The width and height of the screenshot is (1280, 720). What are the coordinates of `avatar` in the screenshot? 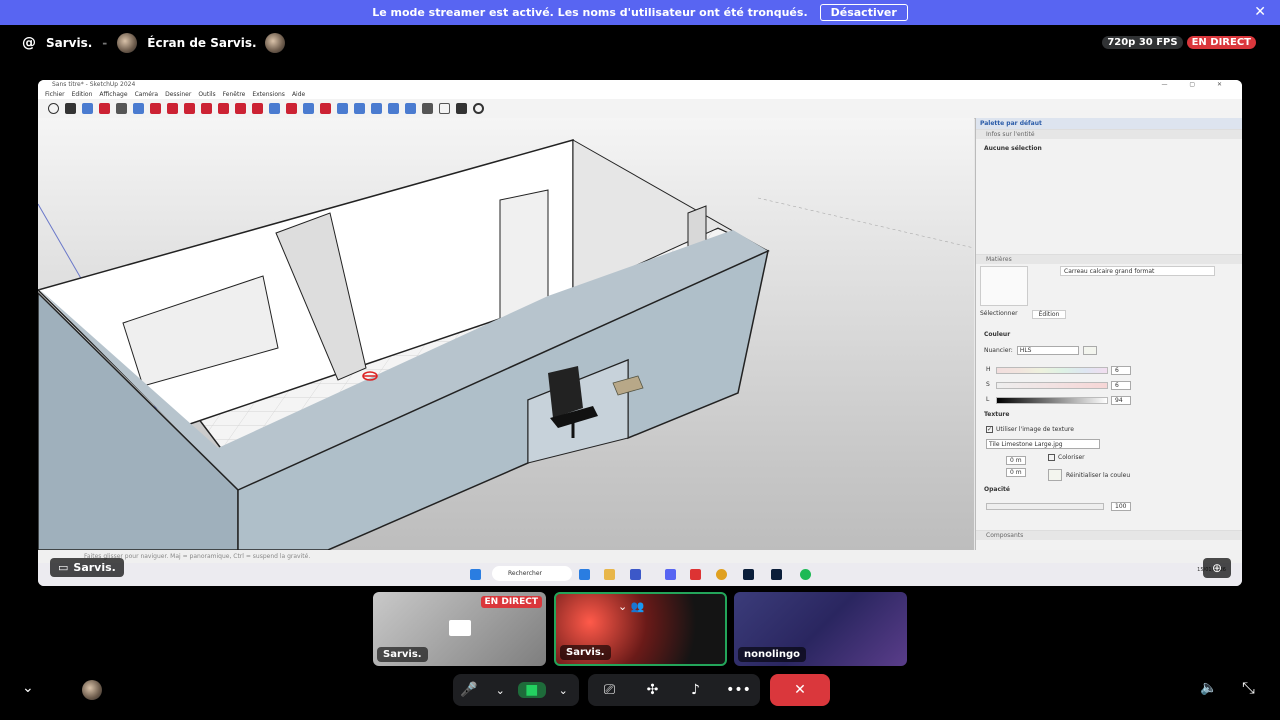 It's located at (92, 690).